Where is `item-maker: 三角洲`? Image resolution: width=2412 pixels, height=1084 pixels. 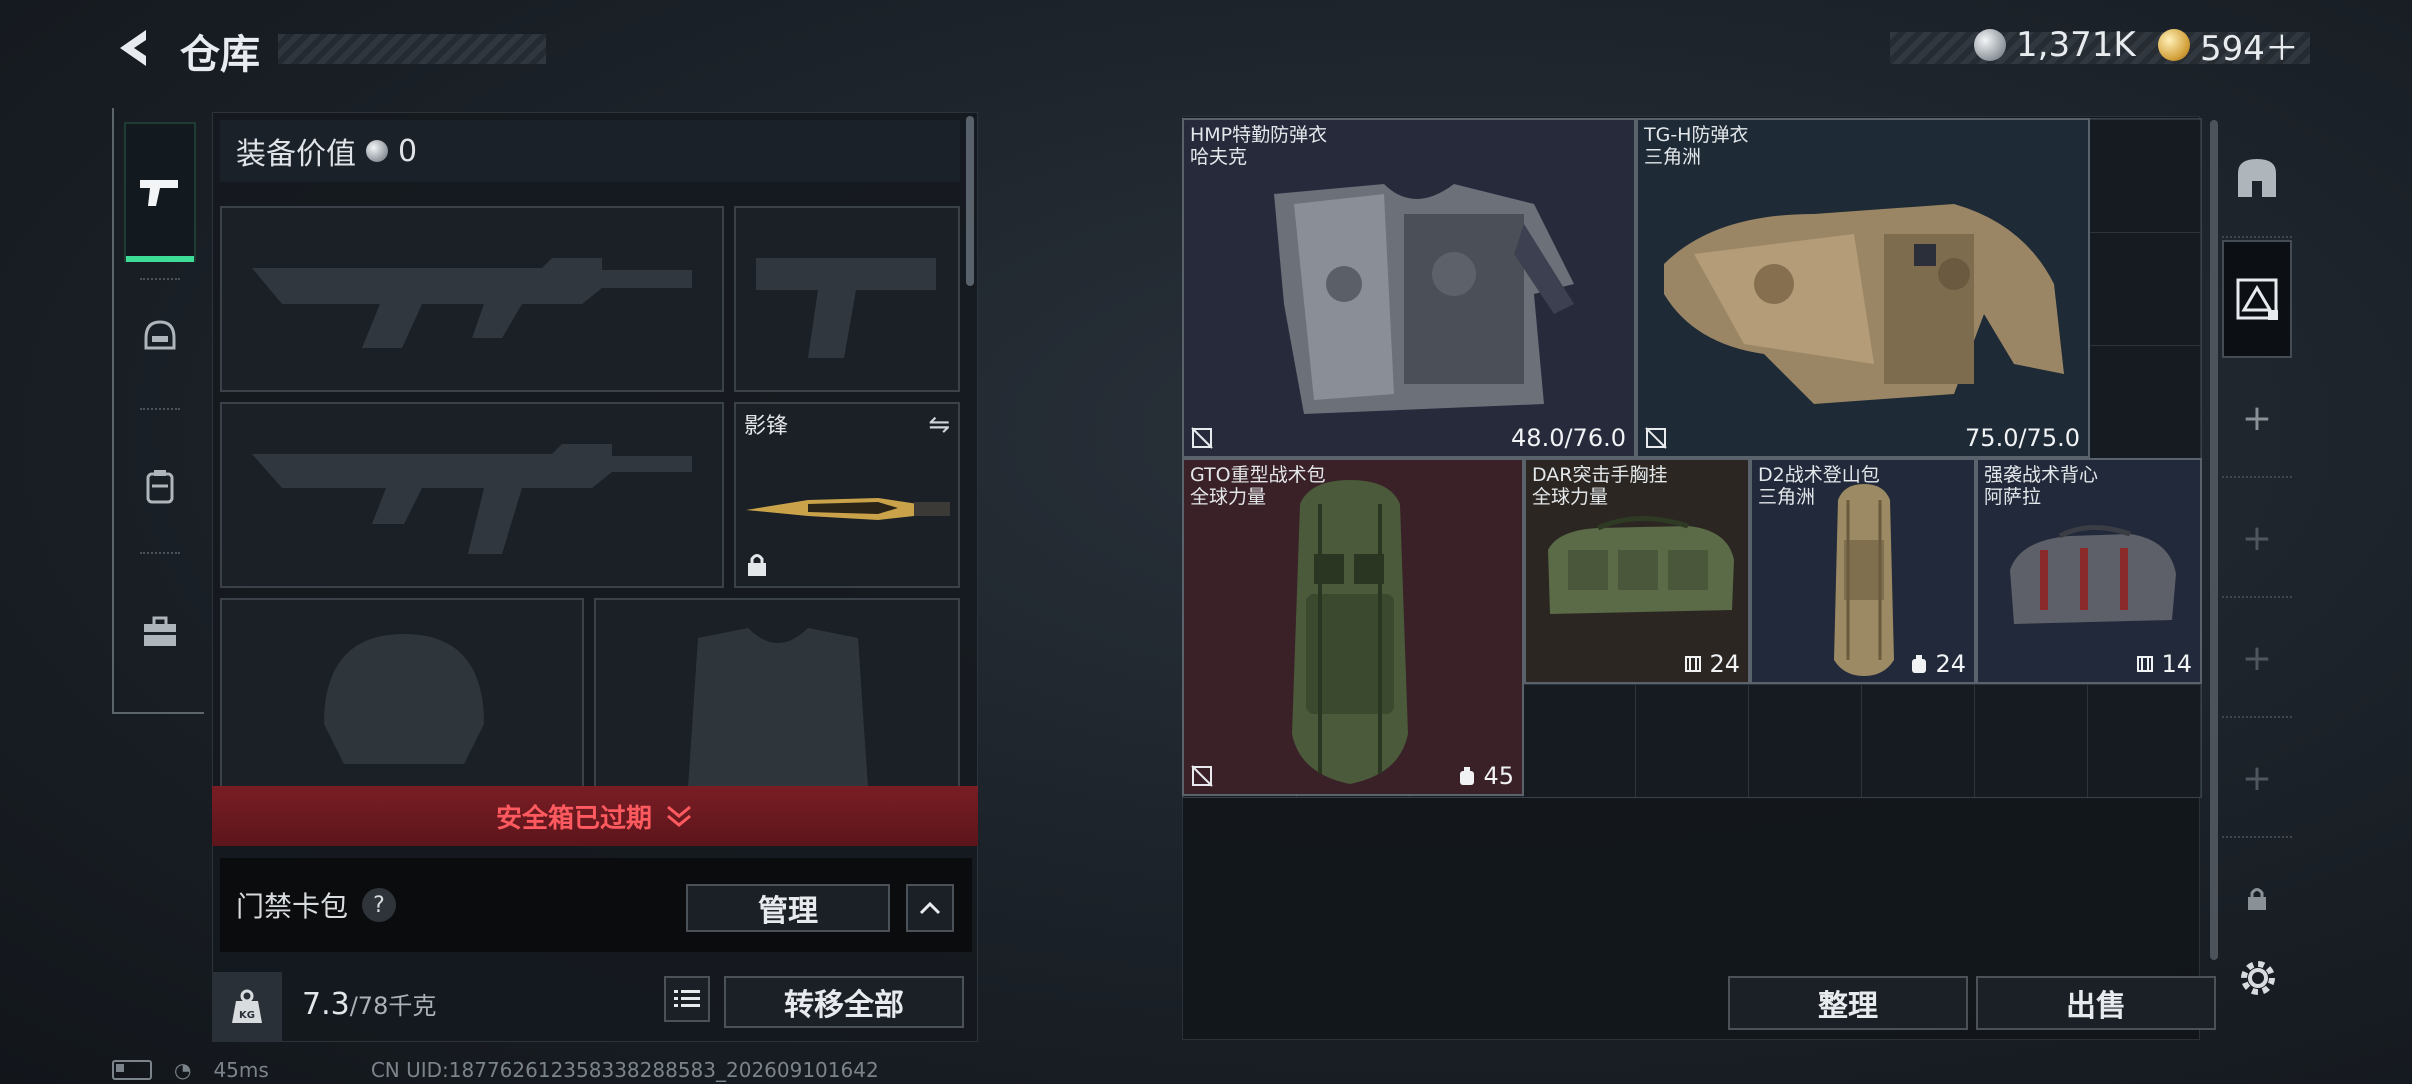
item-maker: 三角洲 is located at coordinates (1787, 497).